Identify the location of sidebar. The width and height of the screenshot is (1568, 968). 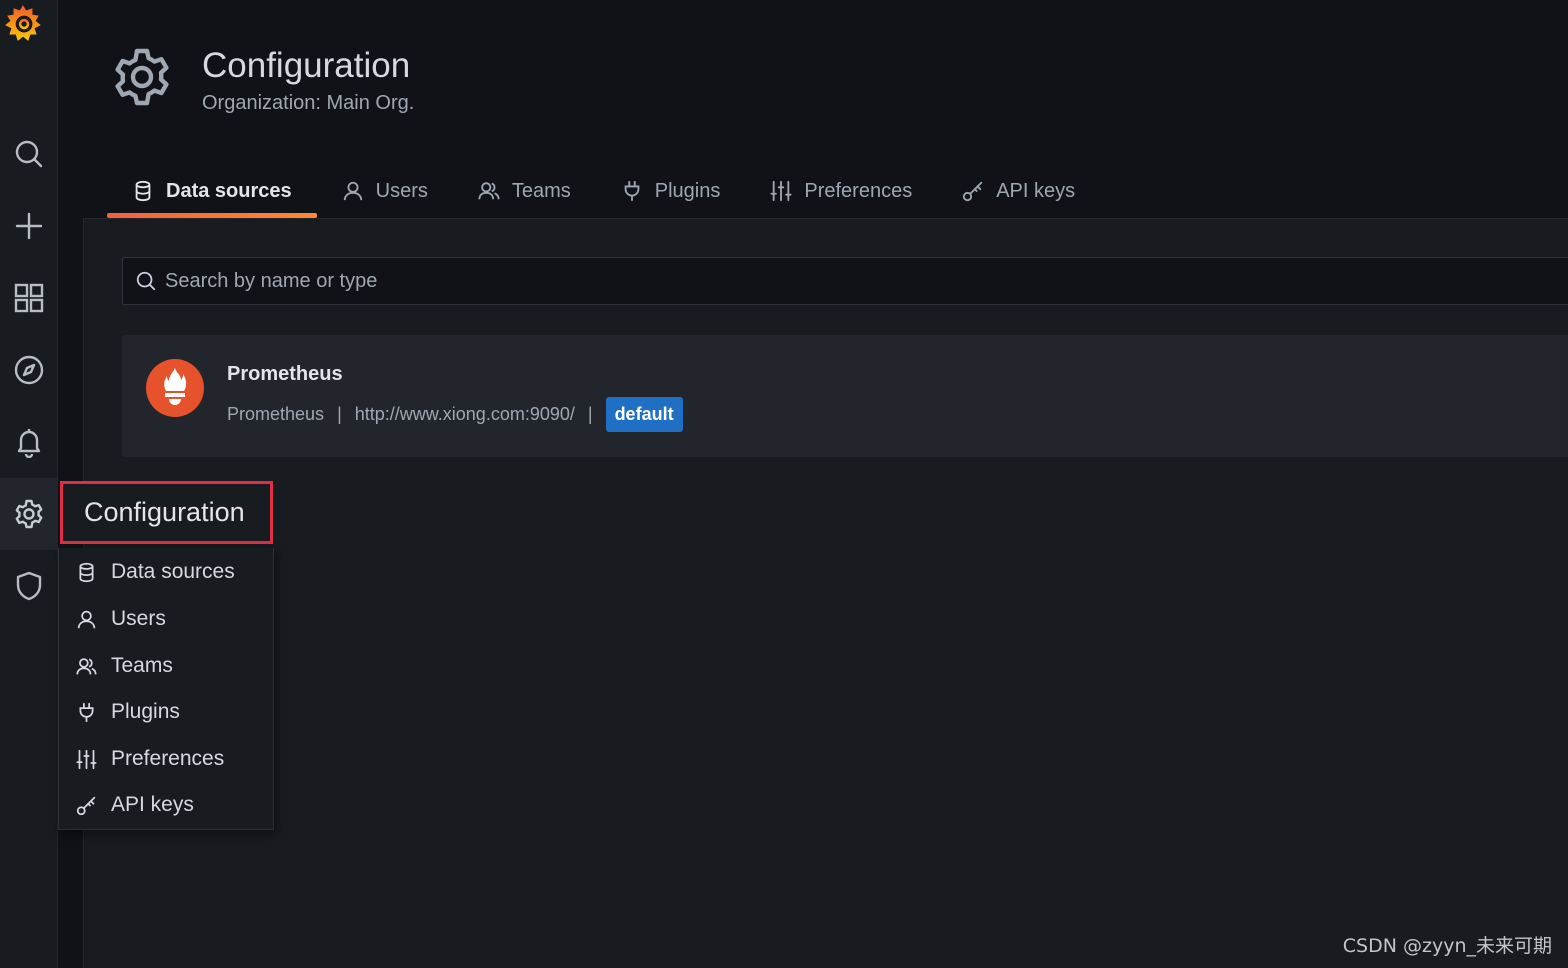
(29, 484).